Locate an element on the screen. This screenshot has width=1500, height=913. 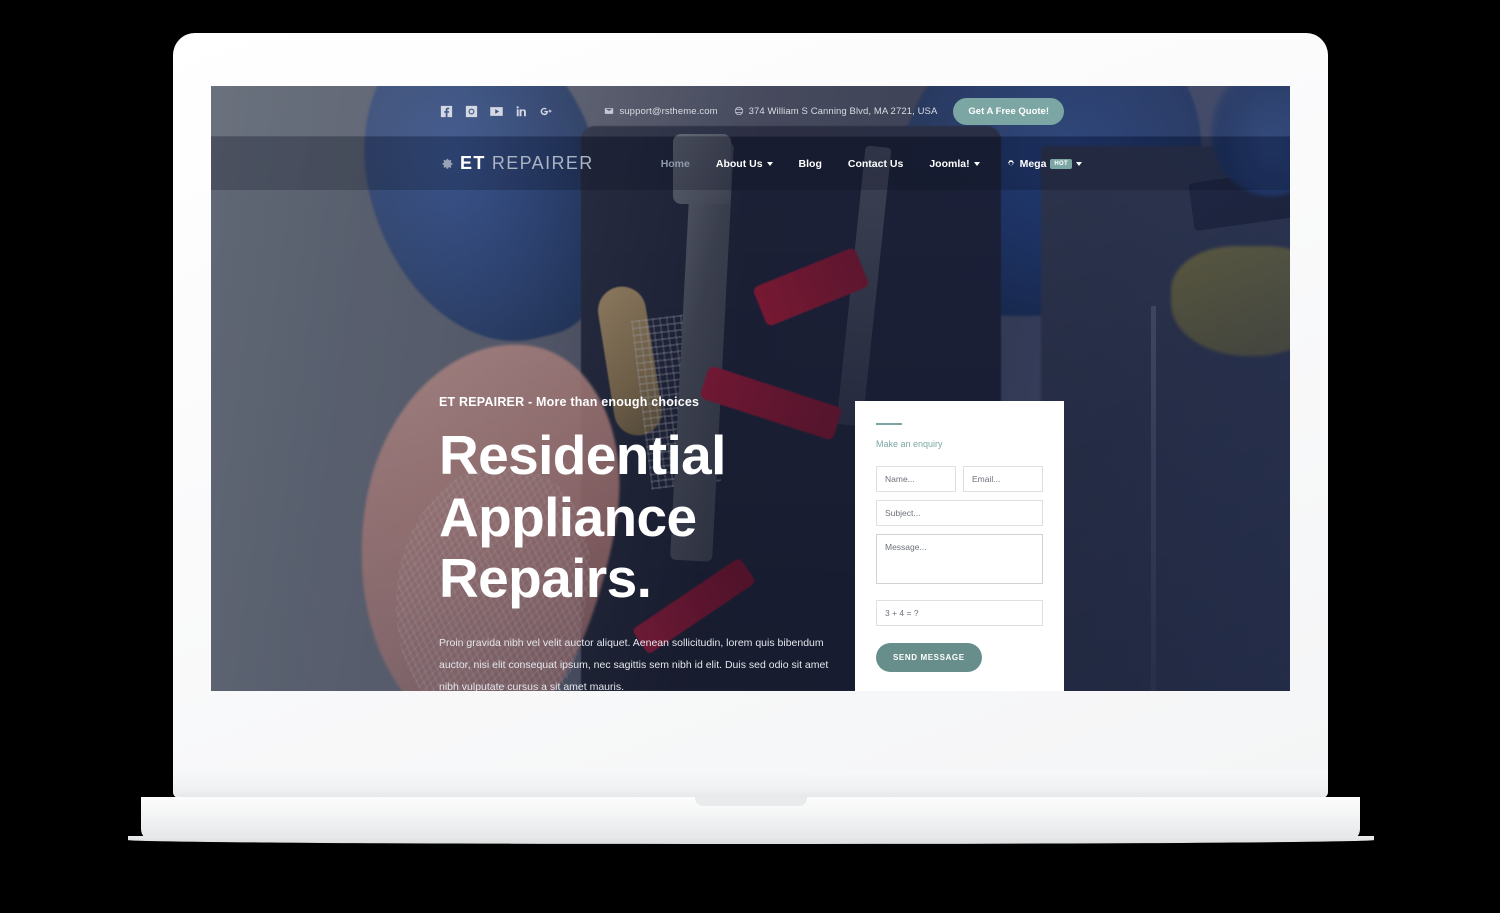
nav-label-joomla: Joomla! is located at coordinates (949, 163).